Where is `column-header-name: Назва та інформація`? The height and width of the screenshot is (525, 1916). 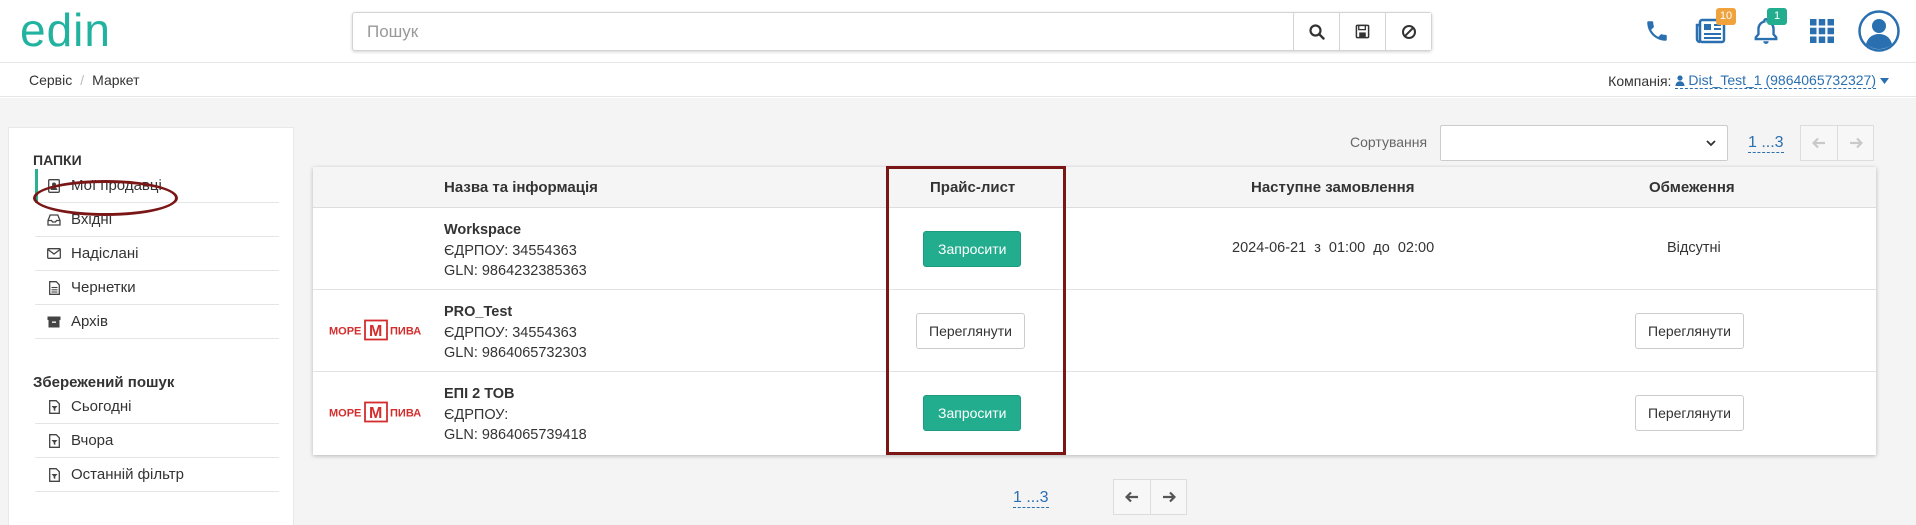 column-header-name: Назва та інформація is located at coordinates (521, 187).